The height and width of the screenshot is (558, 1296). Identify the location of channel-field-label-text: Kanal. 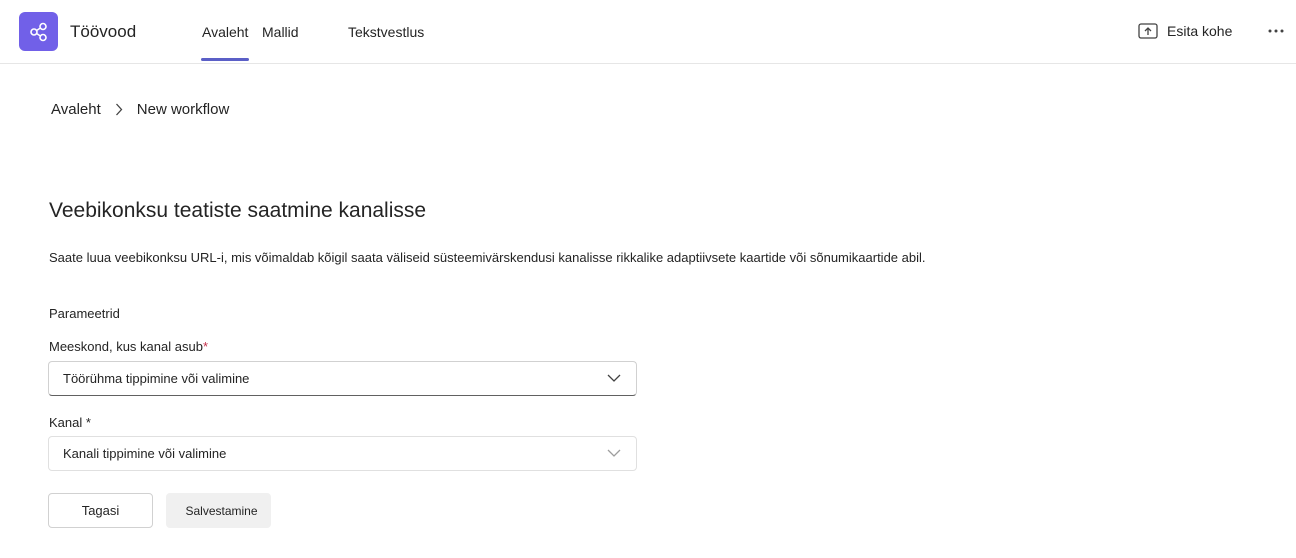
(66, 422).